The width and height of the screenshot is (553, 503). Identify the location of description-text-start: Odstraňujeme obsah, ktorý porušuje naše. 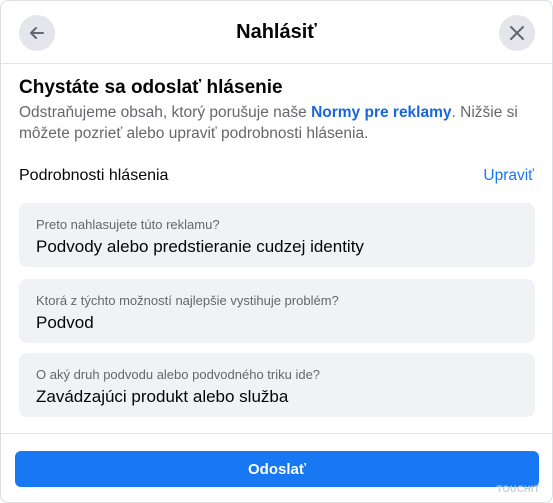
(165, 112).